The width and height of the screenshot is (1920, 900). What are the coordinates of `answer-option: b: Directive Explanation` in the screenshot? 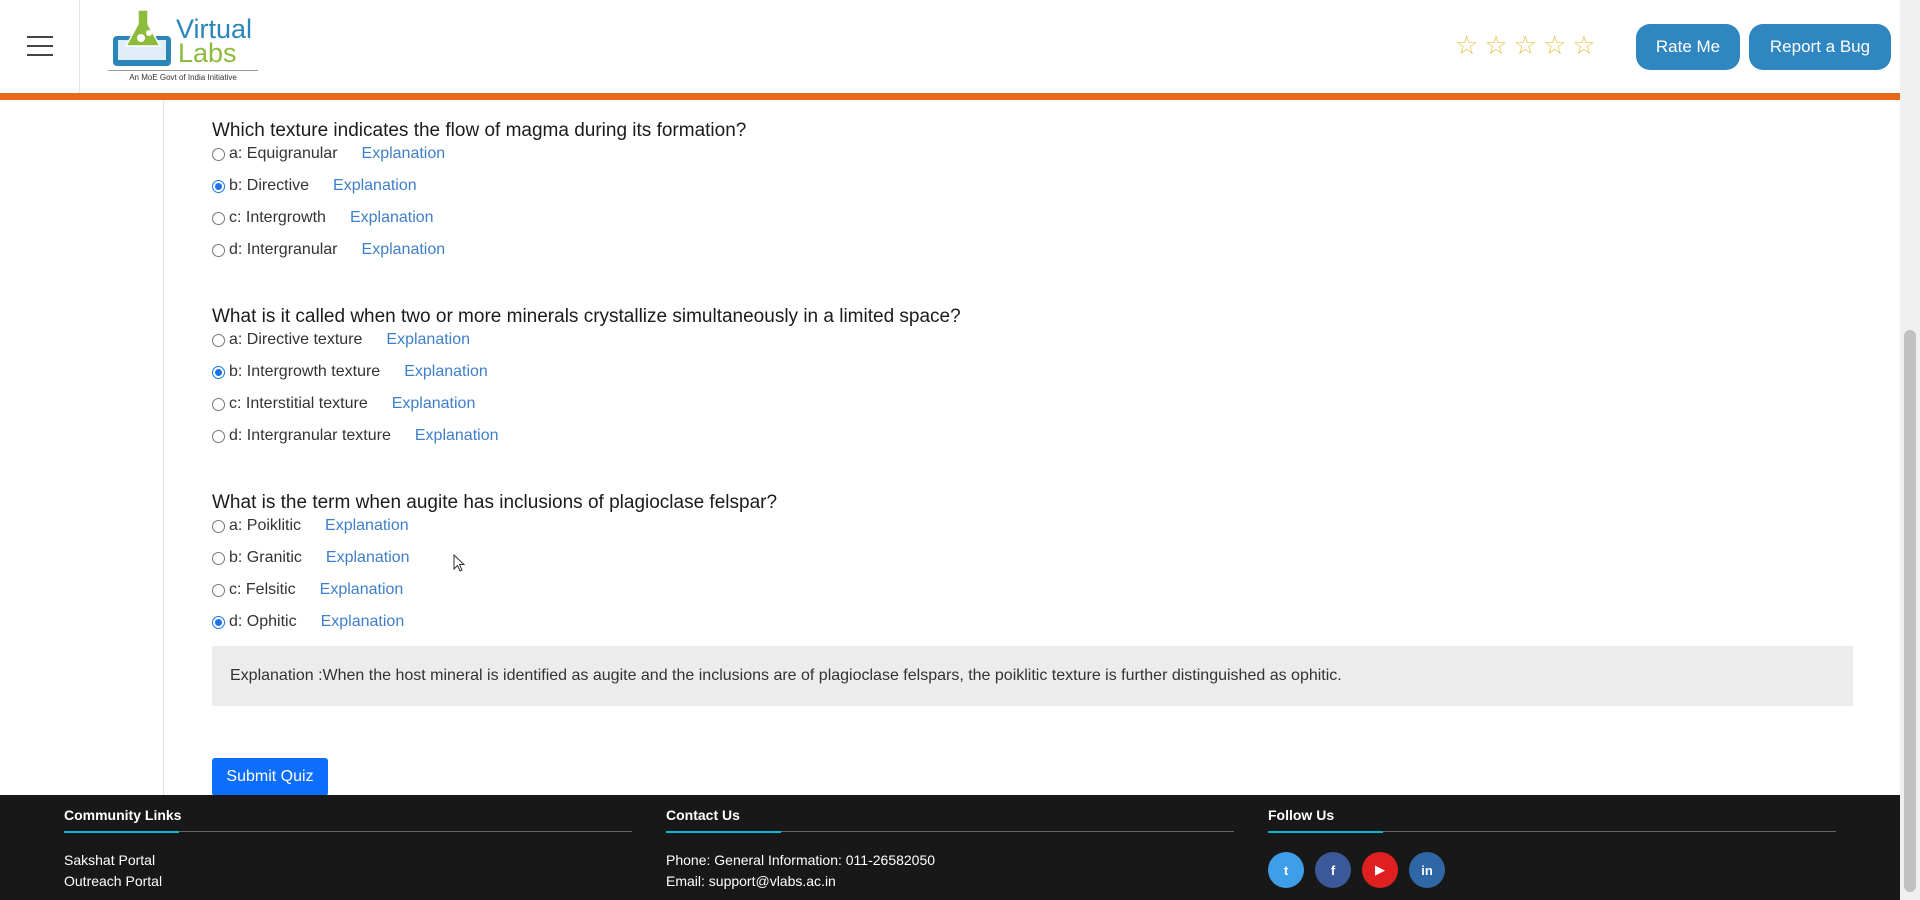 It's located at (1032, 186).